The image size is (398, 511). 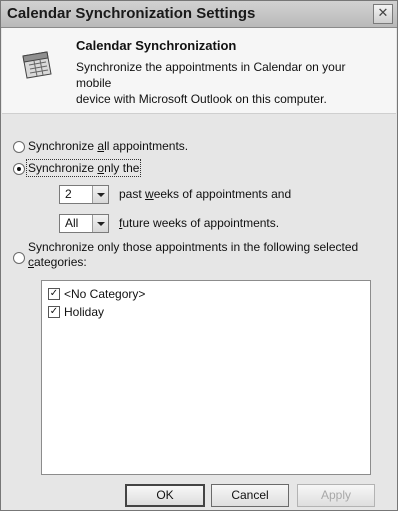 I want to click on radio-sync-all-label: Synchronize all appointments., so click(x=108, y=146).